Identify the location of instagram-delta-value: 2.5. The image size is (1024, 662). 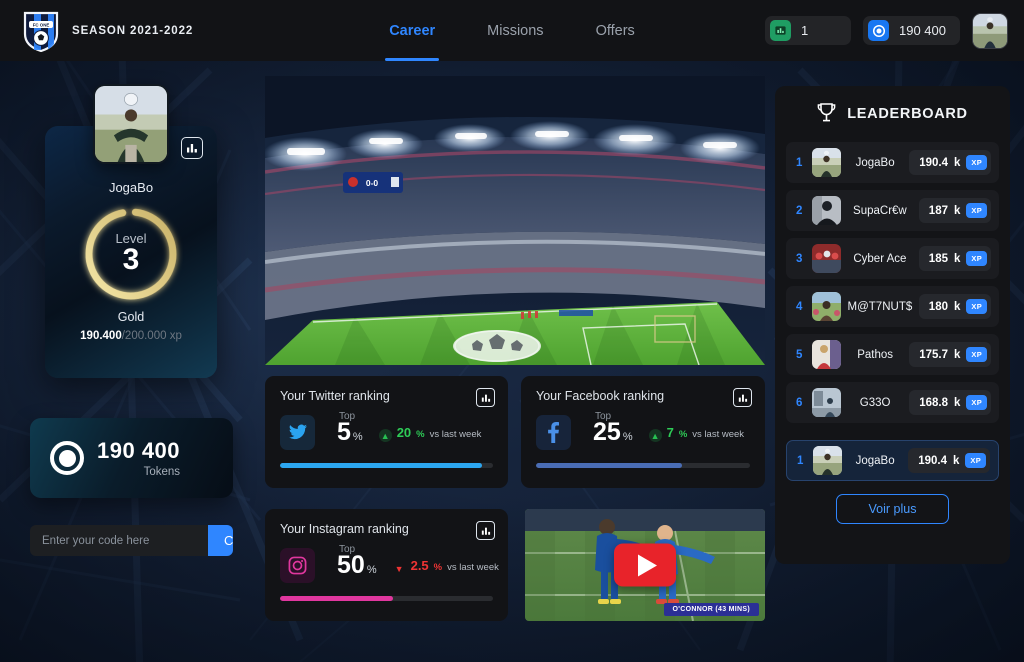
(419, 565).